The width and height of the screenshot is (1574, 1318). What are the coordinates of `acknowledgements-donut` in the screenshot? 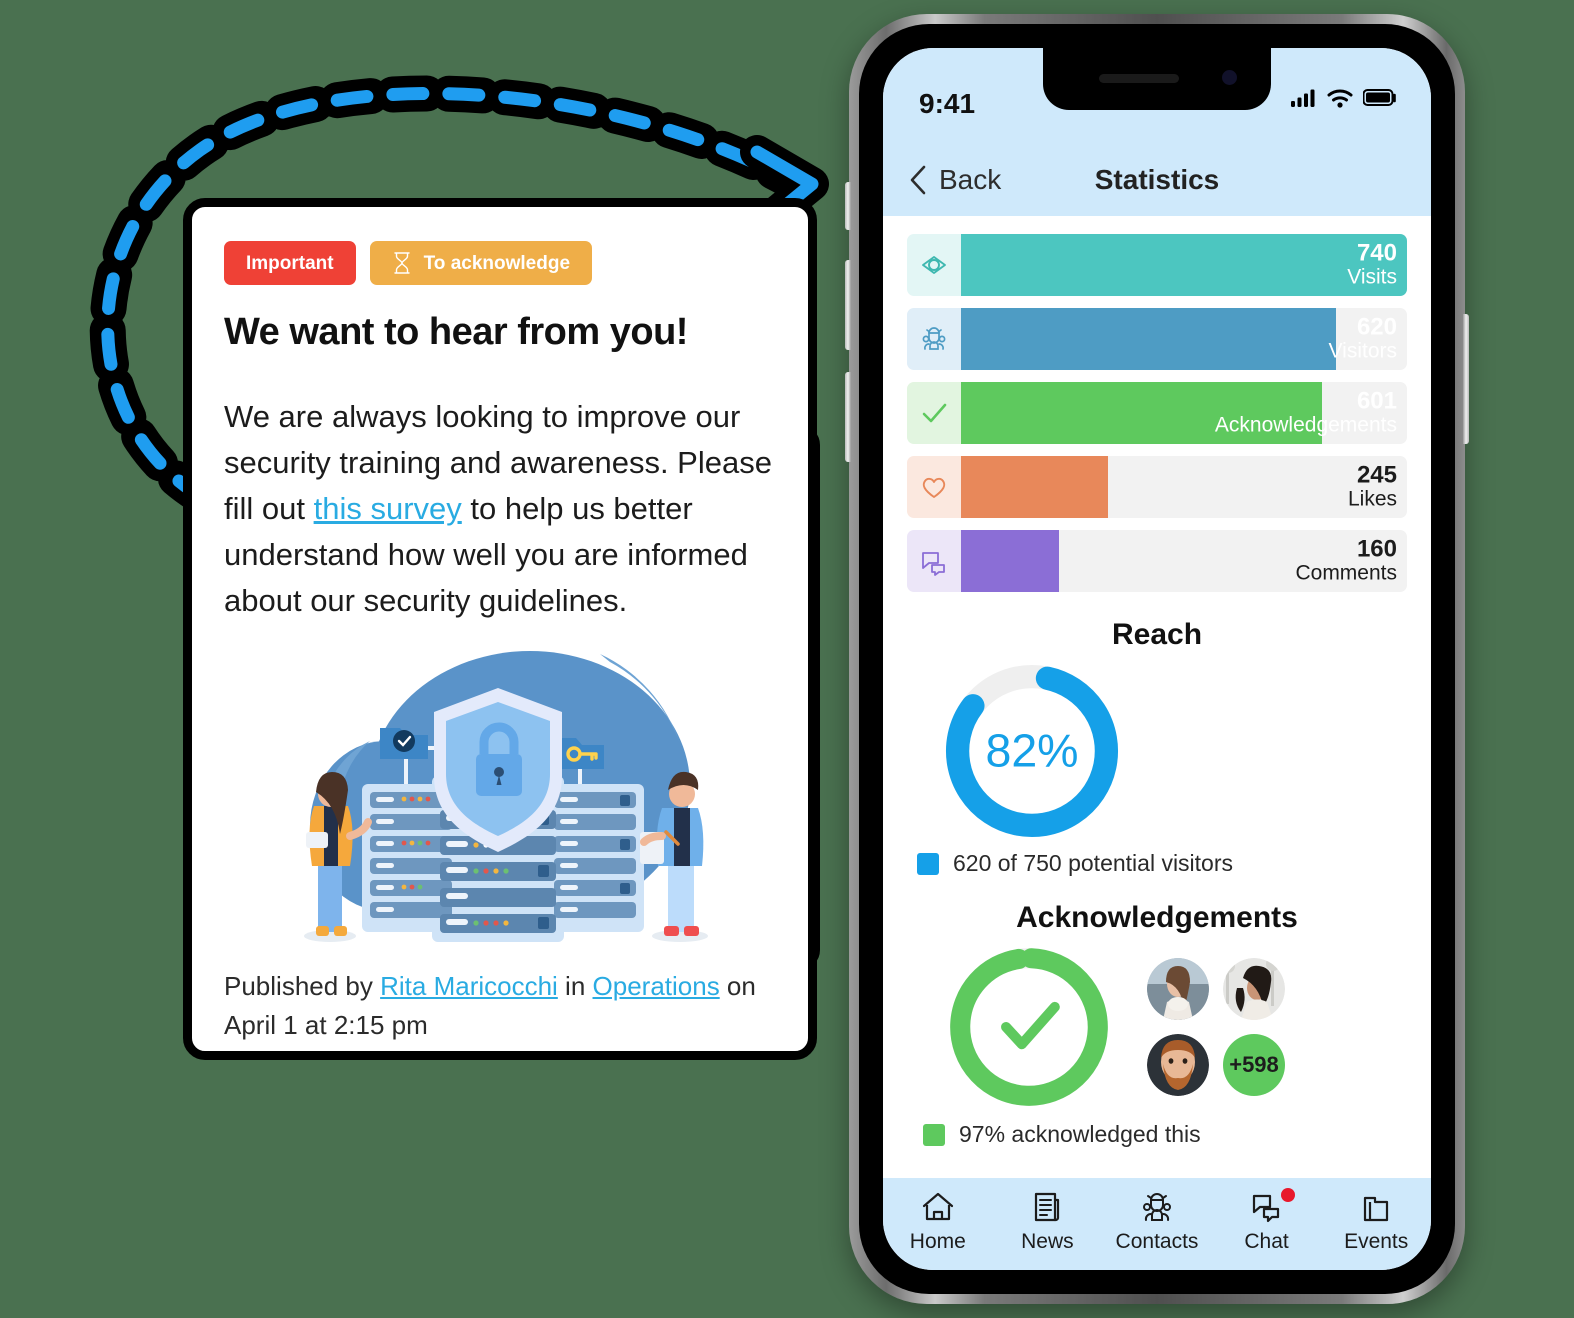 It's located at (1029, 1027).